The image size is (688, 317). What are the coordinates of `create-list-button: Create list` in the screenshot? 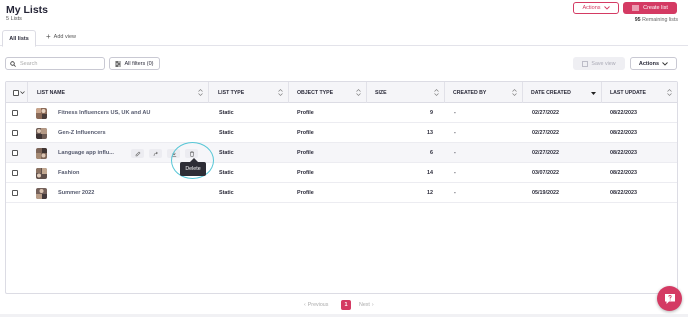 It's located at (650, 8).